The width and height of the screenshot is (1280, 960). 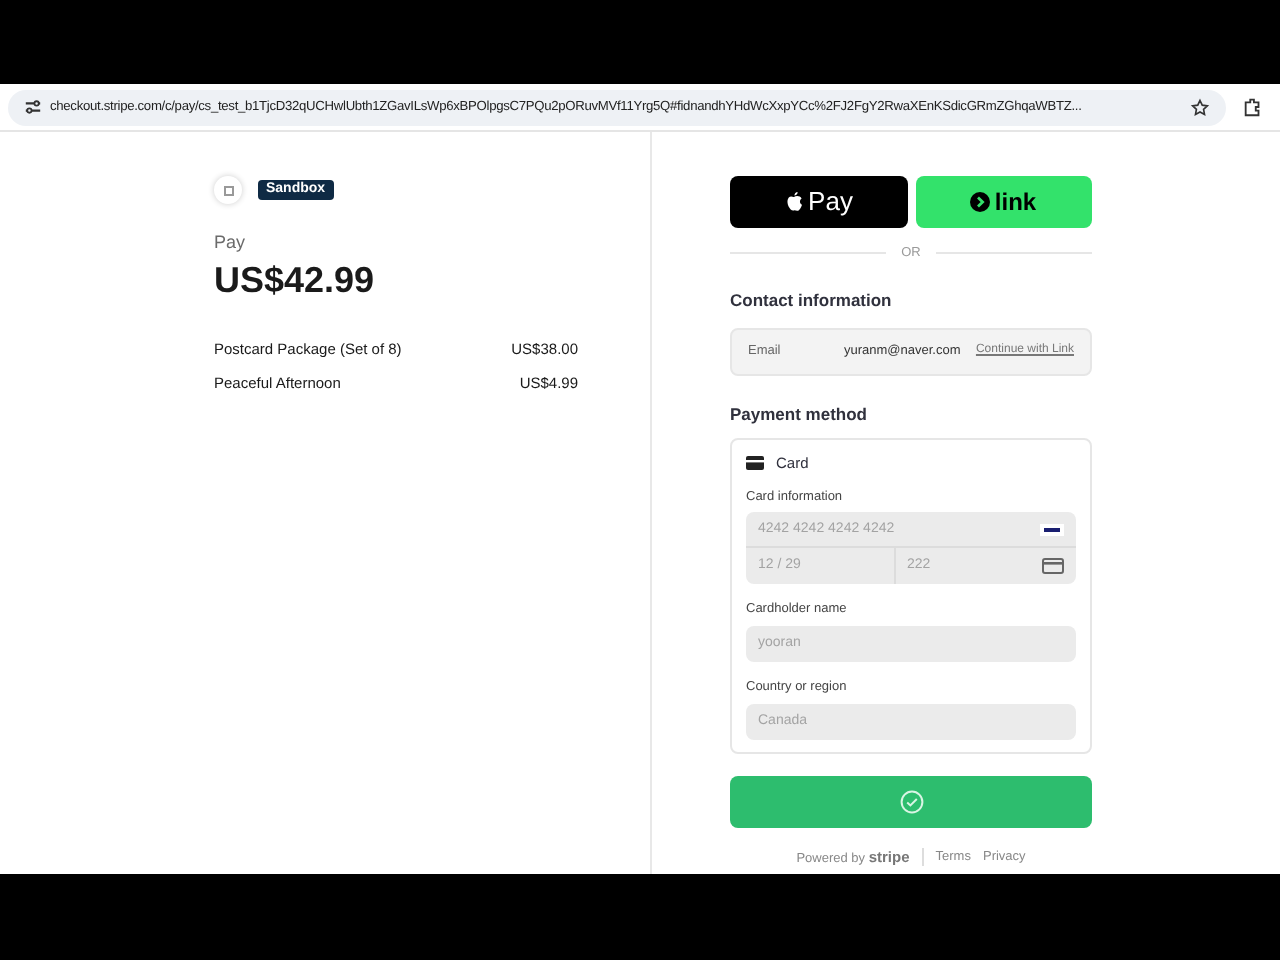 What do you see at coordinates (812, 300) in the screenshot?
I see `contact-heading: Contact information` at bounding box center [812, 300].